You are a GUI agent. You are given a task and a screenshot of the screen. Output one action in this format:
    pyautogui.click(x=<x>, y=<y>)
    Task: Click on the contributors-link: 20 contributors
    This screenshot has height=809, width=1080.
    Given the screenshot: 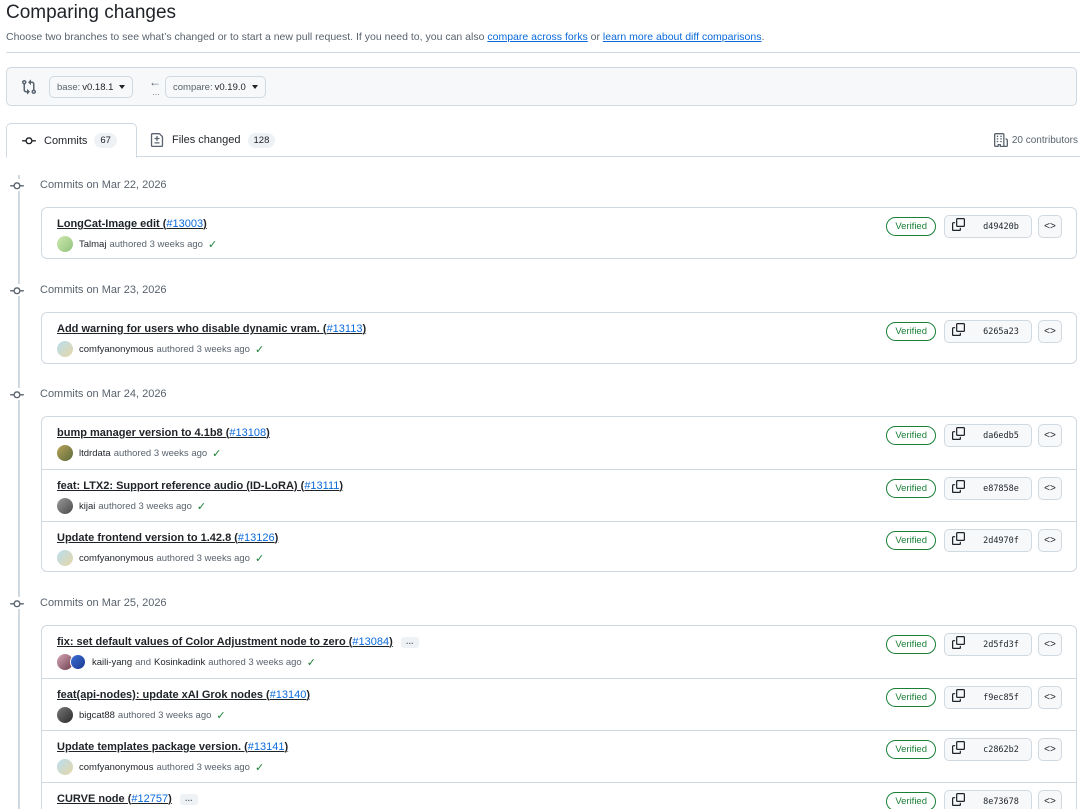 What is the action you would take?
    pyautogui.click(x=1035, y=140)
    